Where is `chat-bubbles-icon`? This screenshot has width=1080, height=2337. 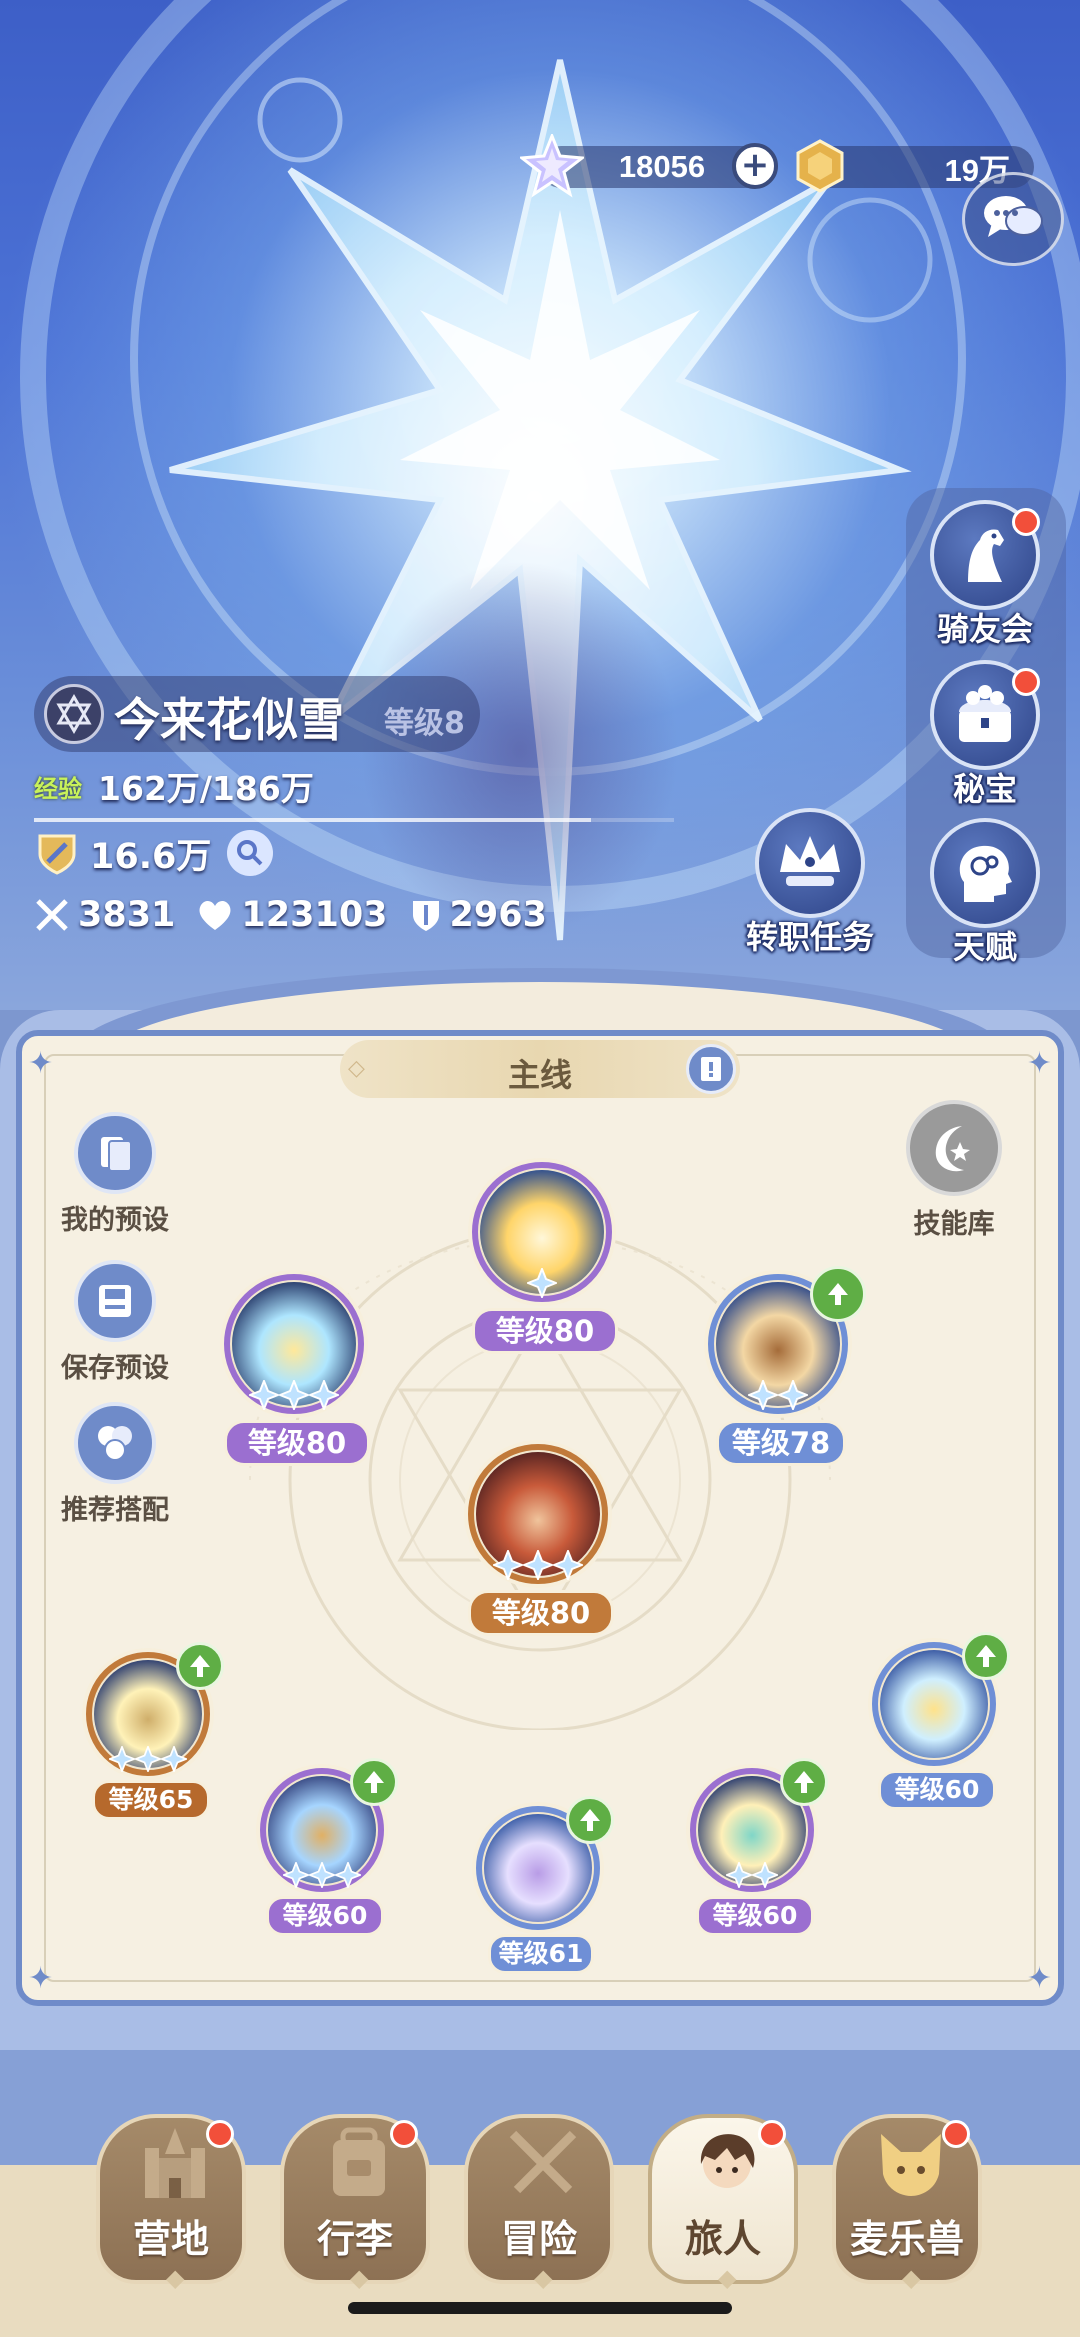
chat-bubbles-icon is located at coordinates (1013, 216).